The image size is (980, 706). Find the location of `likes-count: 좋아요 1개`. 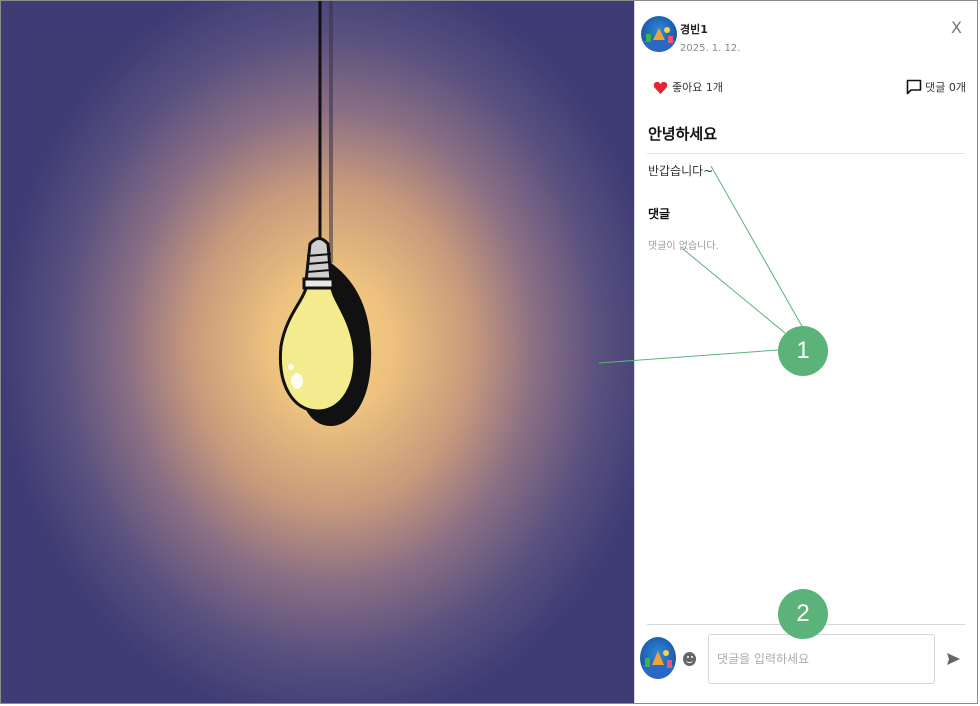

likes-count: 좋아요 1개 is located at coordinates (697, 87).